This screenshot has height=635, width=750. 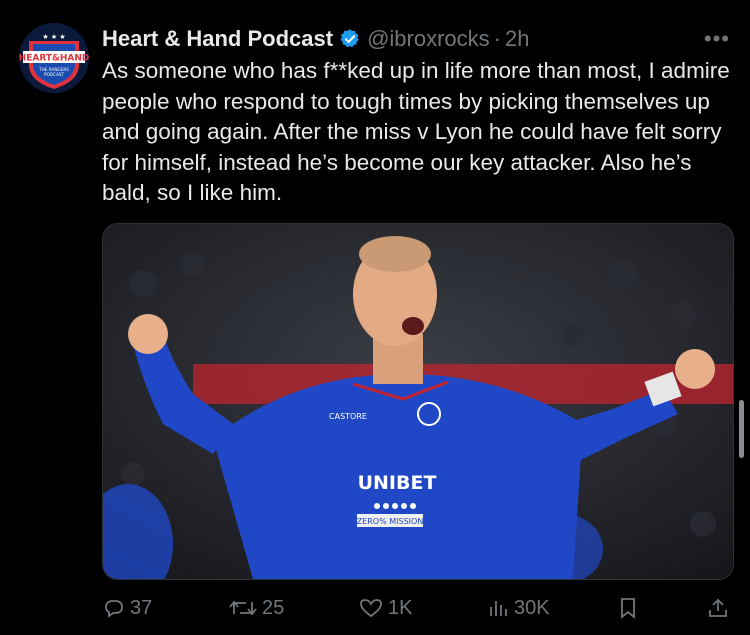 What do you see at coordinates (390, 521) in the screenshot?
I see `kit-sleeve-text: ZERO% MISSION` at bounding box center [390, 521].